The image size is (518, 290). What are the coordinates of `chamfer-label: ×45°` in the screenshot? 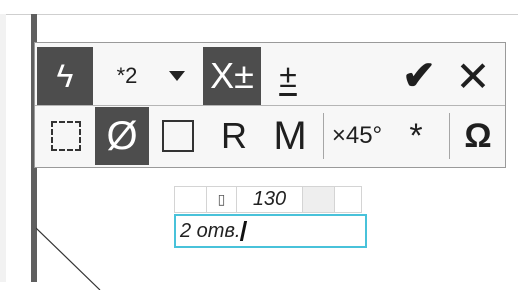 It's located at (357, 135).